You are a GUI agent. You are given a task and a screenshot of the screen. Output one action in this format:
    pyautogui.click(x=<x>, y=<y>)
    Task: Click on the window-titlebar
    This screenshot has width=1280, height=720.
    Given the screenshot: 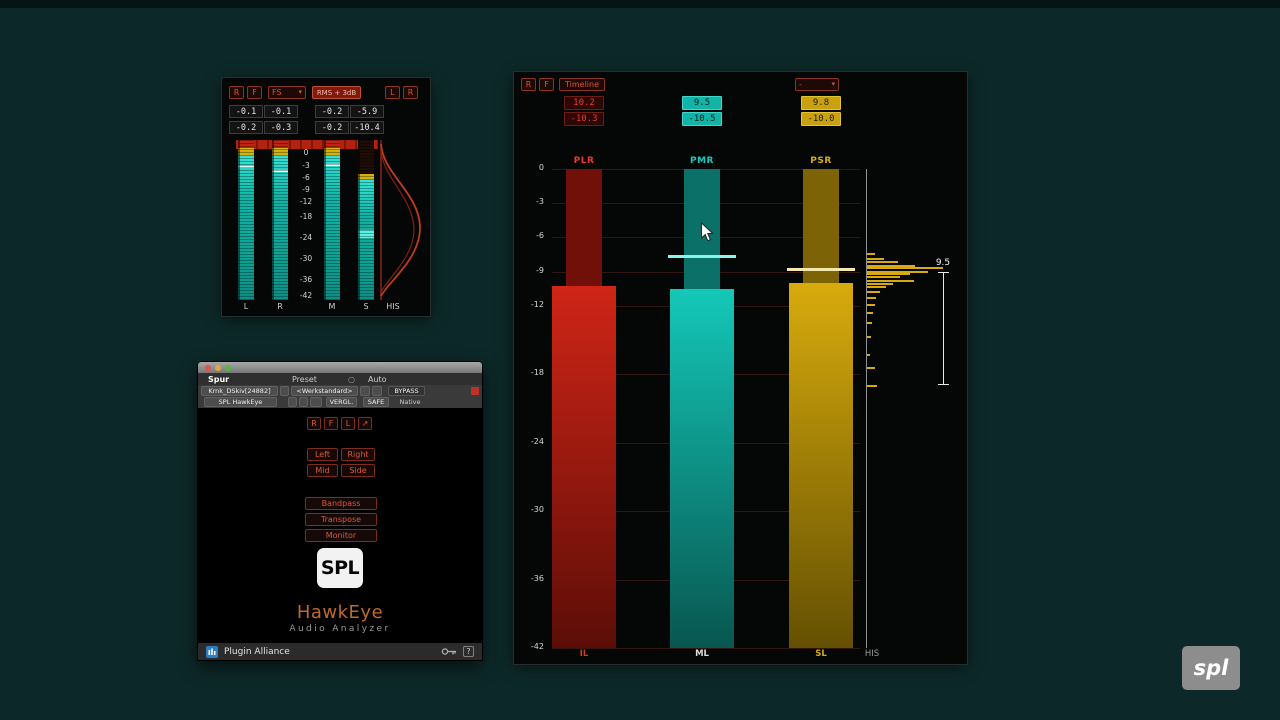 What is the action you would take?
    pyautogui.click(x=340, y=367)
    